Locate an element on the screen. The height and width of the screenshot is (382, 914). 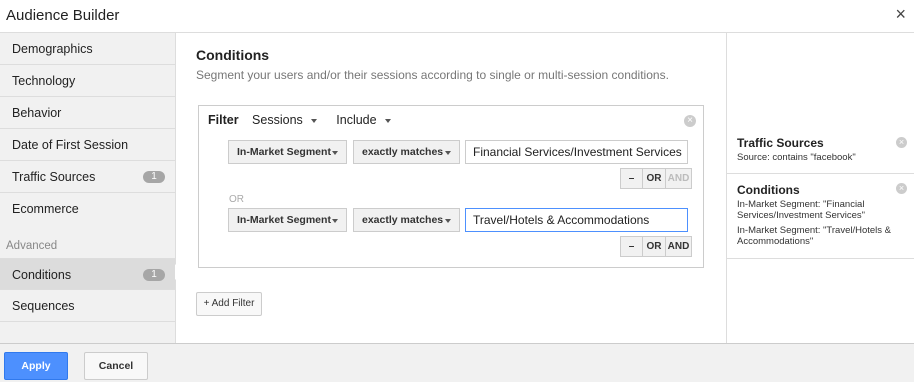
sidebar-item-label: Demographics is located at coordinates (52, 49).